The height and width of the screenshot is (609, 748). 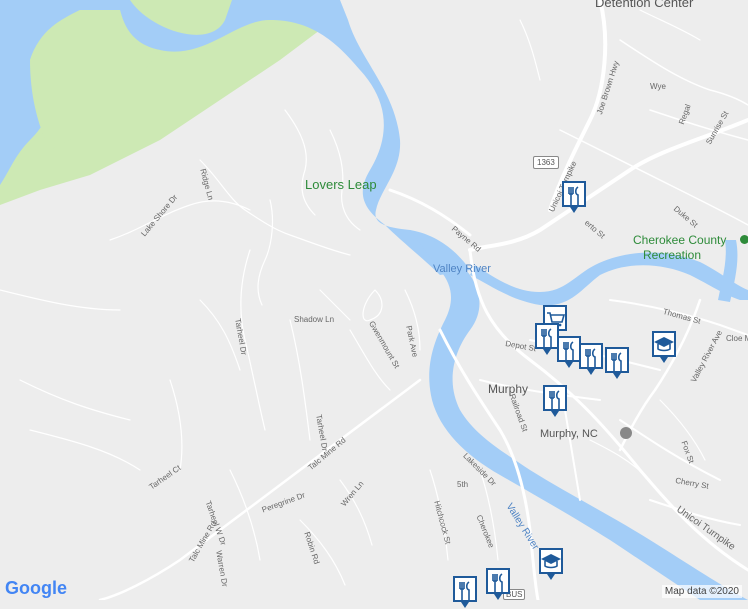 I want to click on road-cloe: Cloe M, so click(x=737, y=338).